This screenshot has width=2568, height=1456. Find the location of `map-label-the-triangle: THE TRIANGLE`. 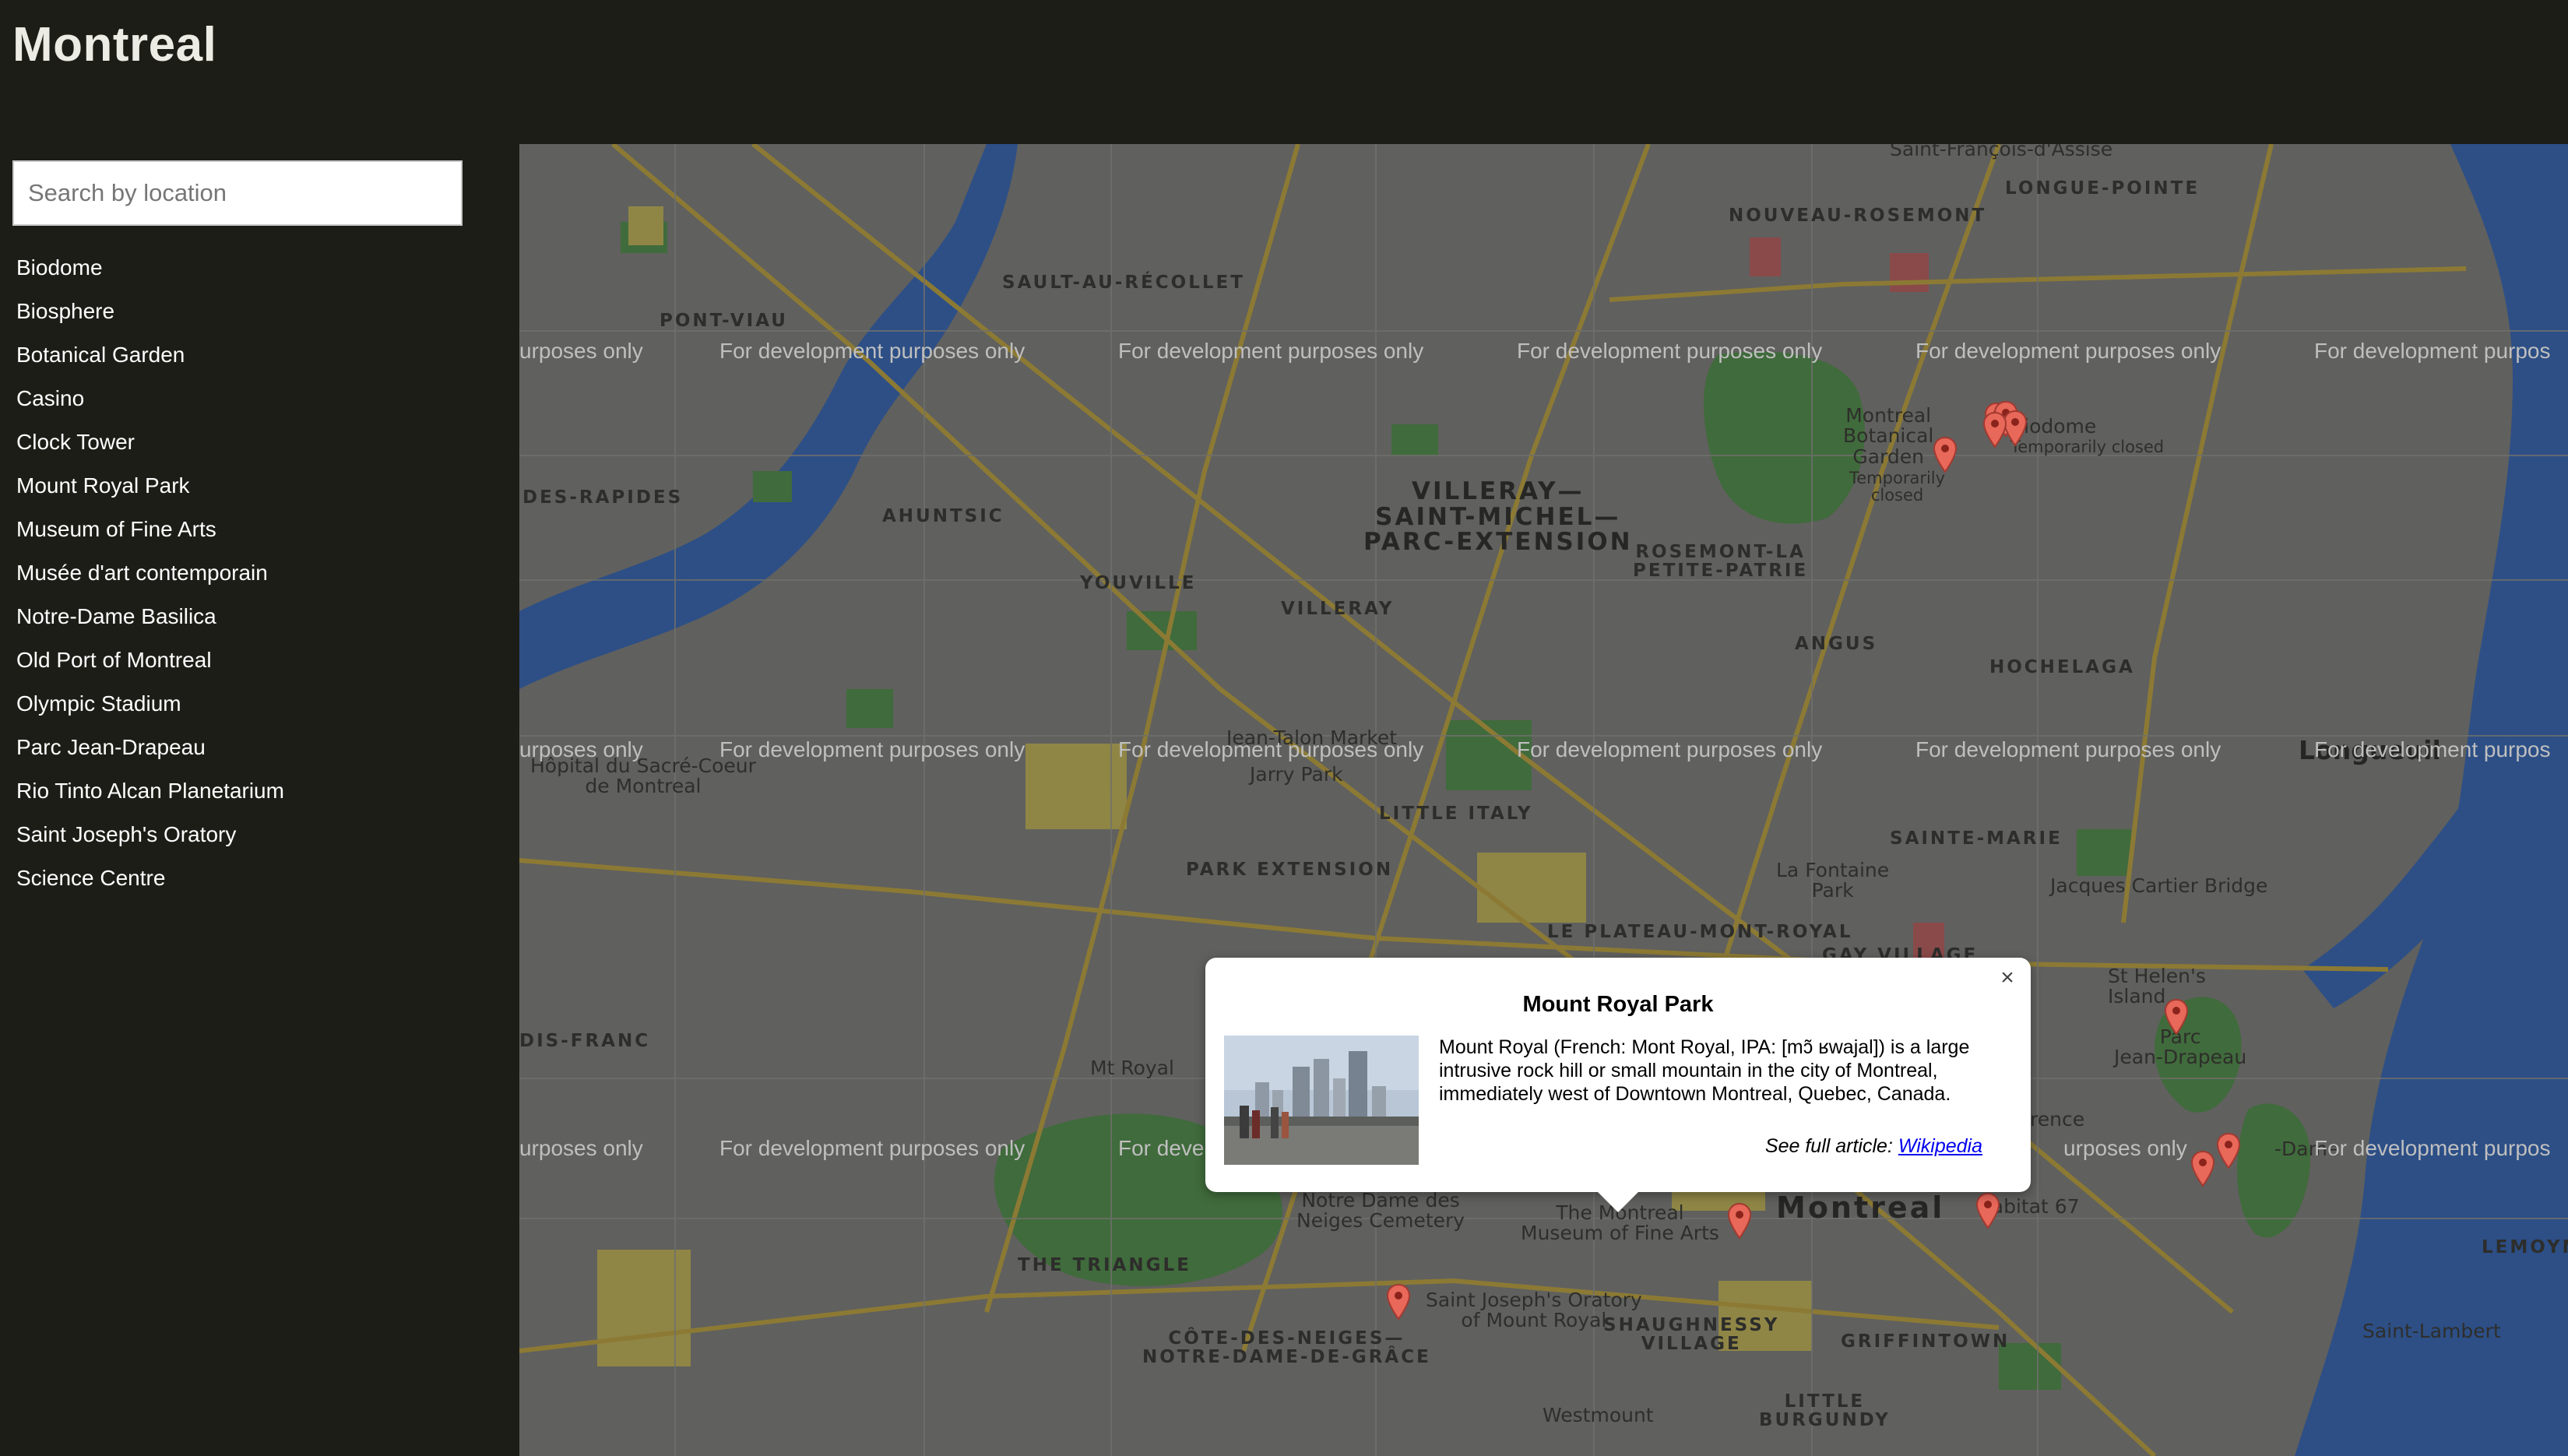

map-label-the-triangle: THE TRIANGLE is located at coordinates (1104, 1265).